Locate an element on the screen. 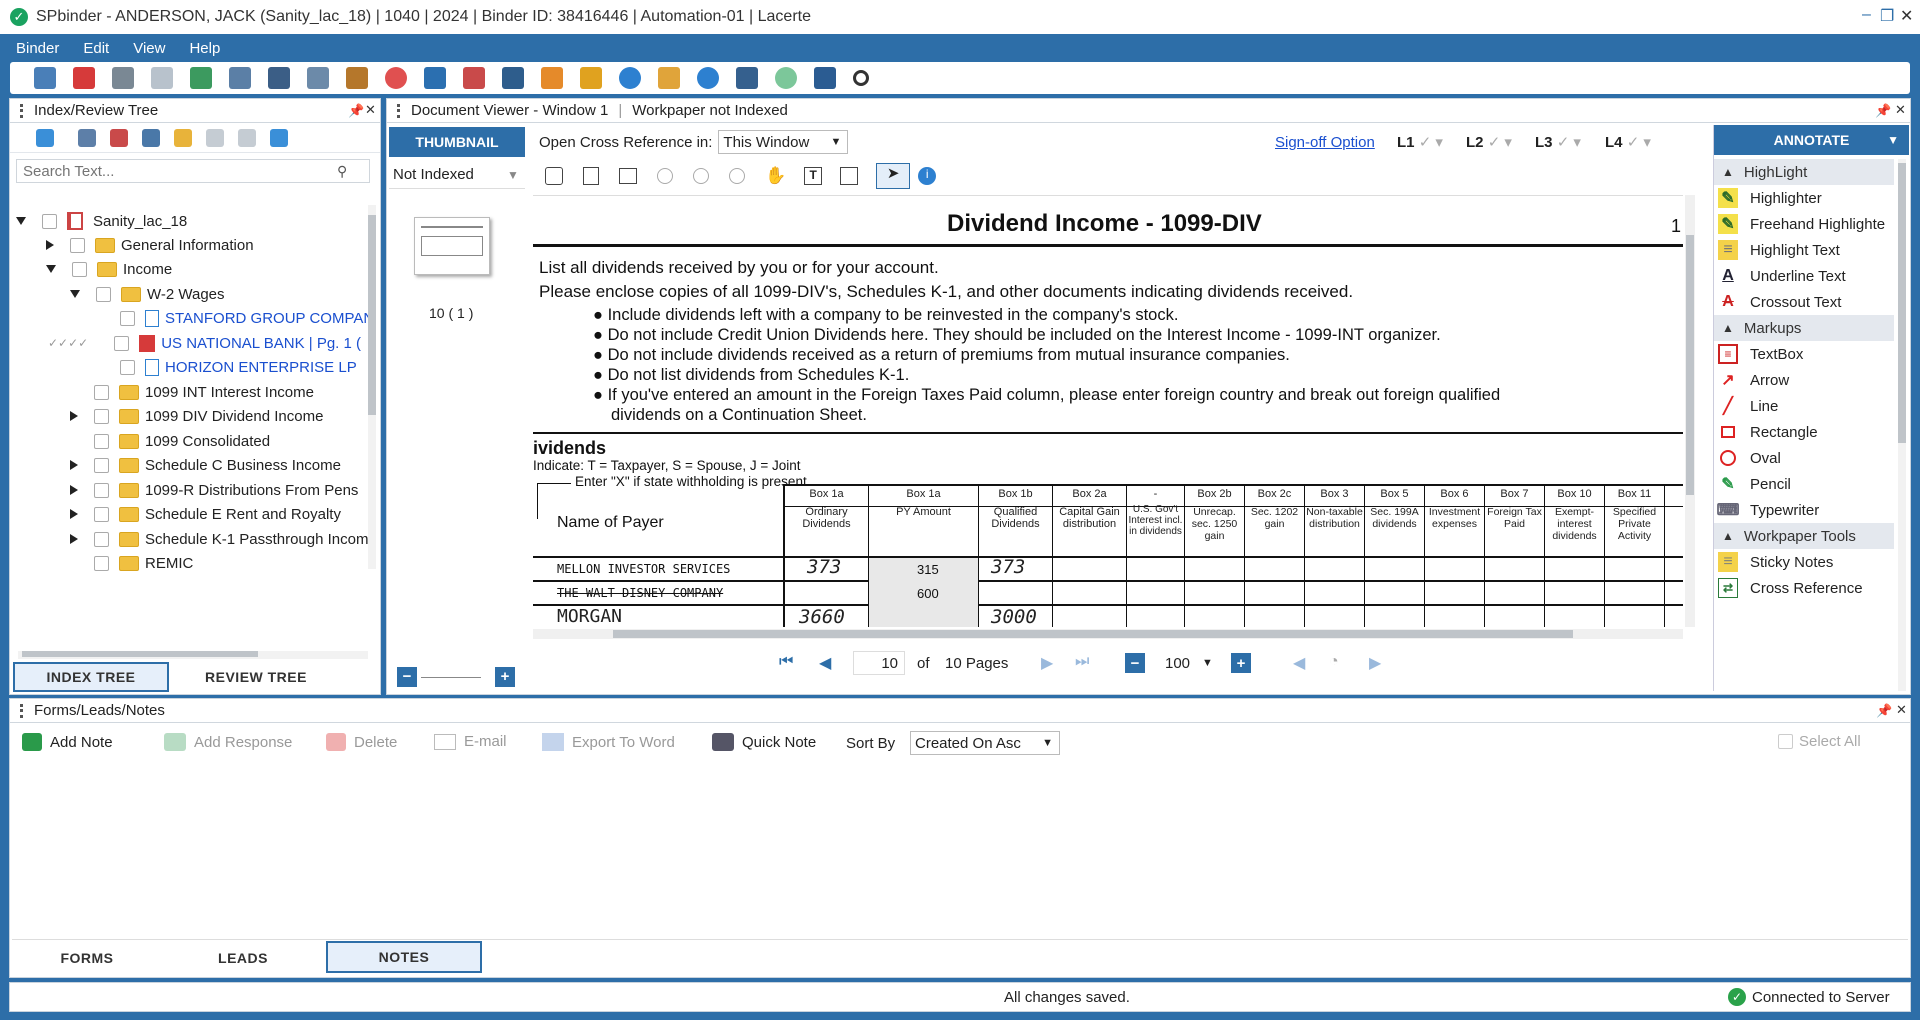 This screenshot has width=1920, height=1020. delete-button: Delete is located at coordinates (361, 742).